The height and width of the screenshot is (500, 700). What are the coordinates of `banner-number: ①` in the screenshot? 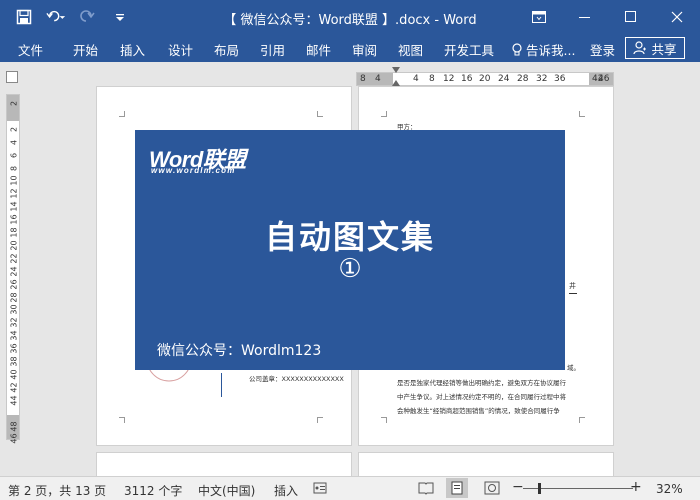 It's located at (350, 269).